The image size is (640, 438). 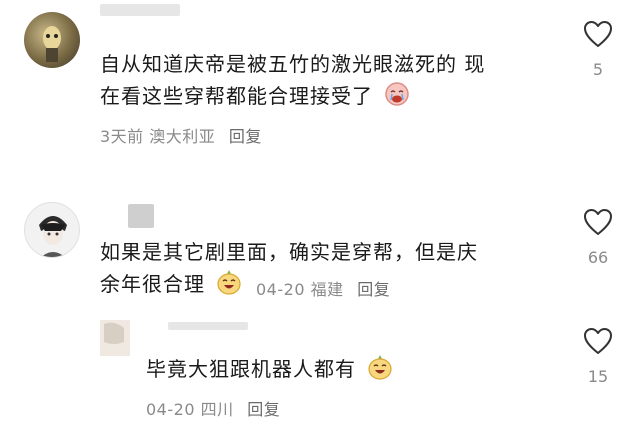 I want to click on comment-date: 3天前, so click(x=122, y=136).